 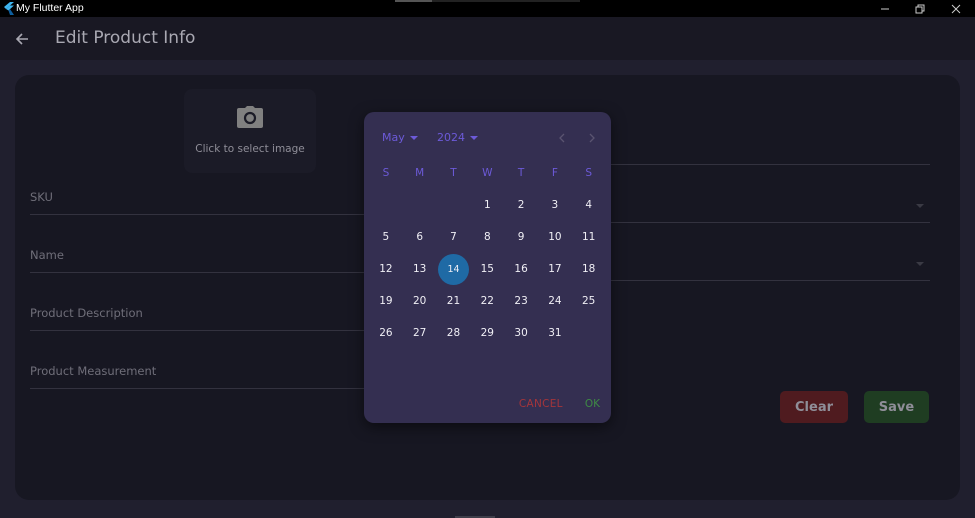 I want to click on day-cell: 15, so click(x=487, y=269).